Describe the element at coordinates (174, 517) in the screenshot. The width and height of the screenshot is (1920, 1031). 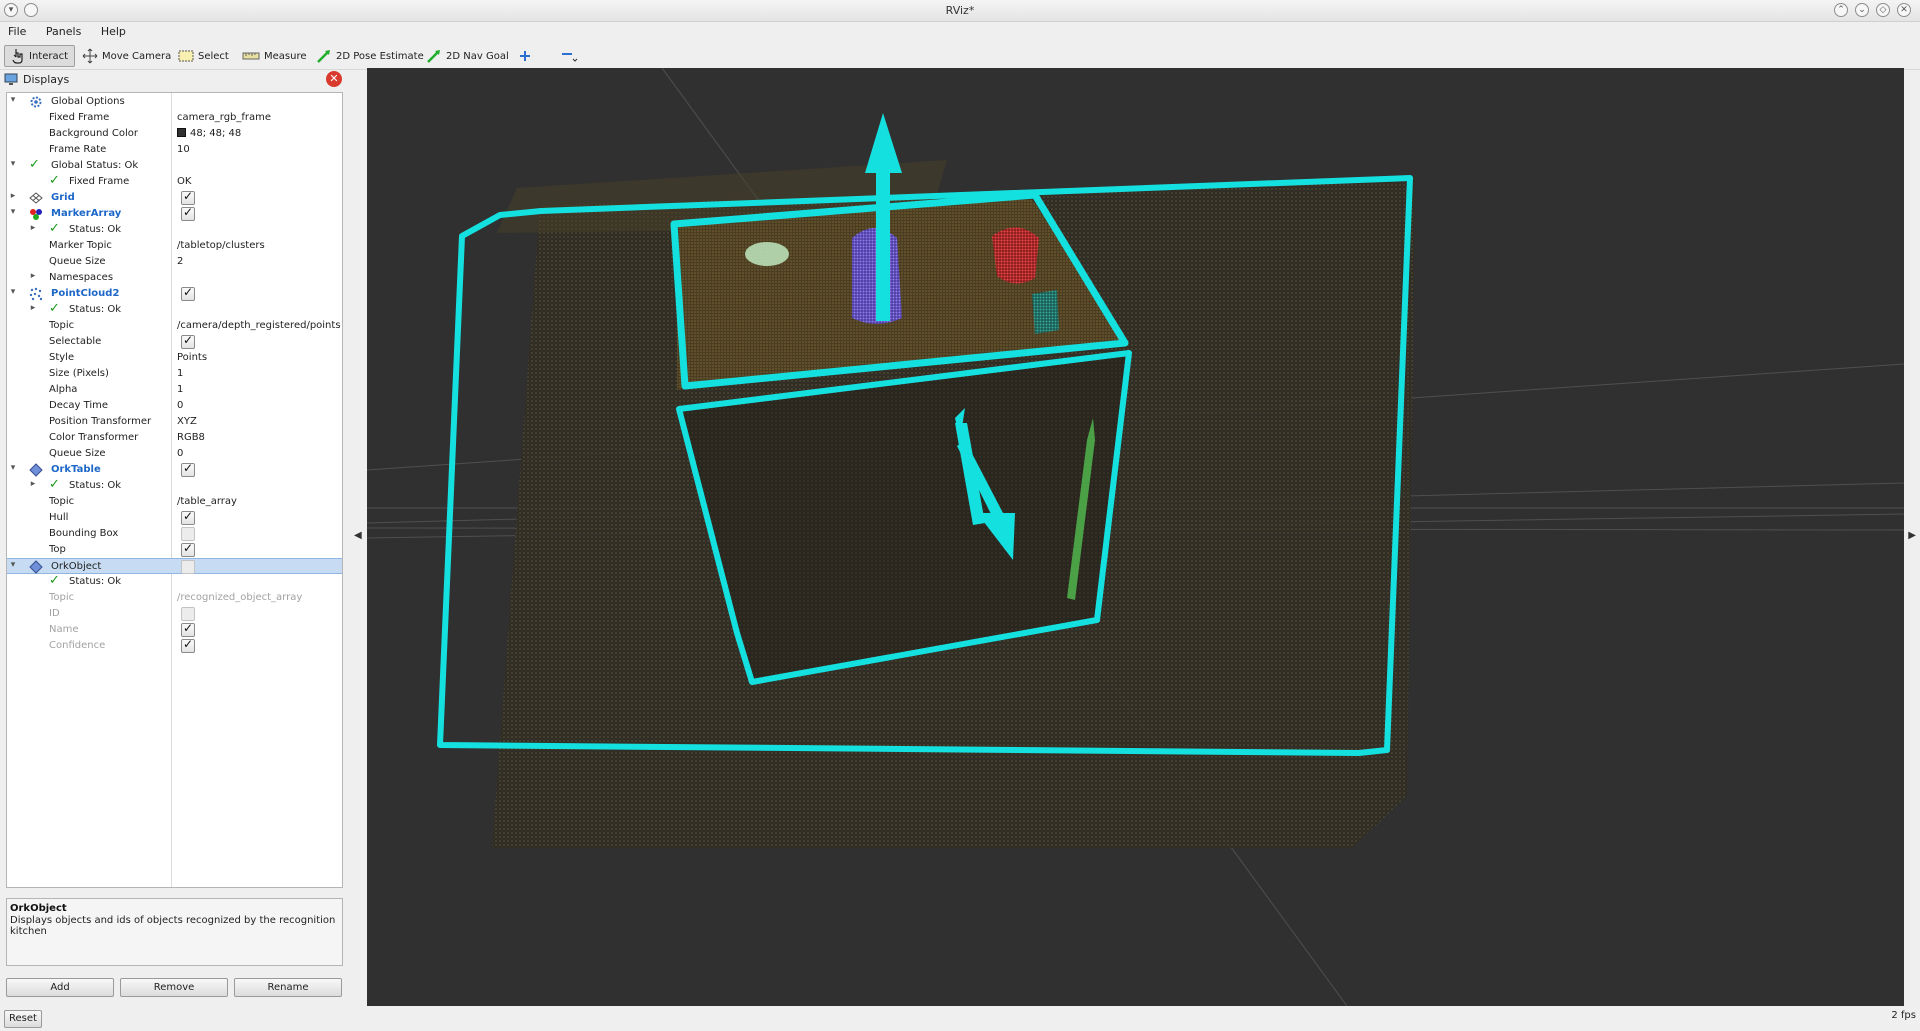
I see `tree-row-ot-hull: Hull ✓` at that location.